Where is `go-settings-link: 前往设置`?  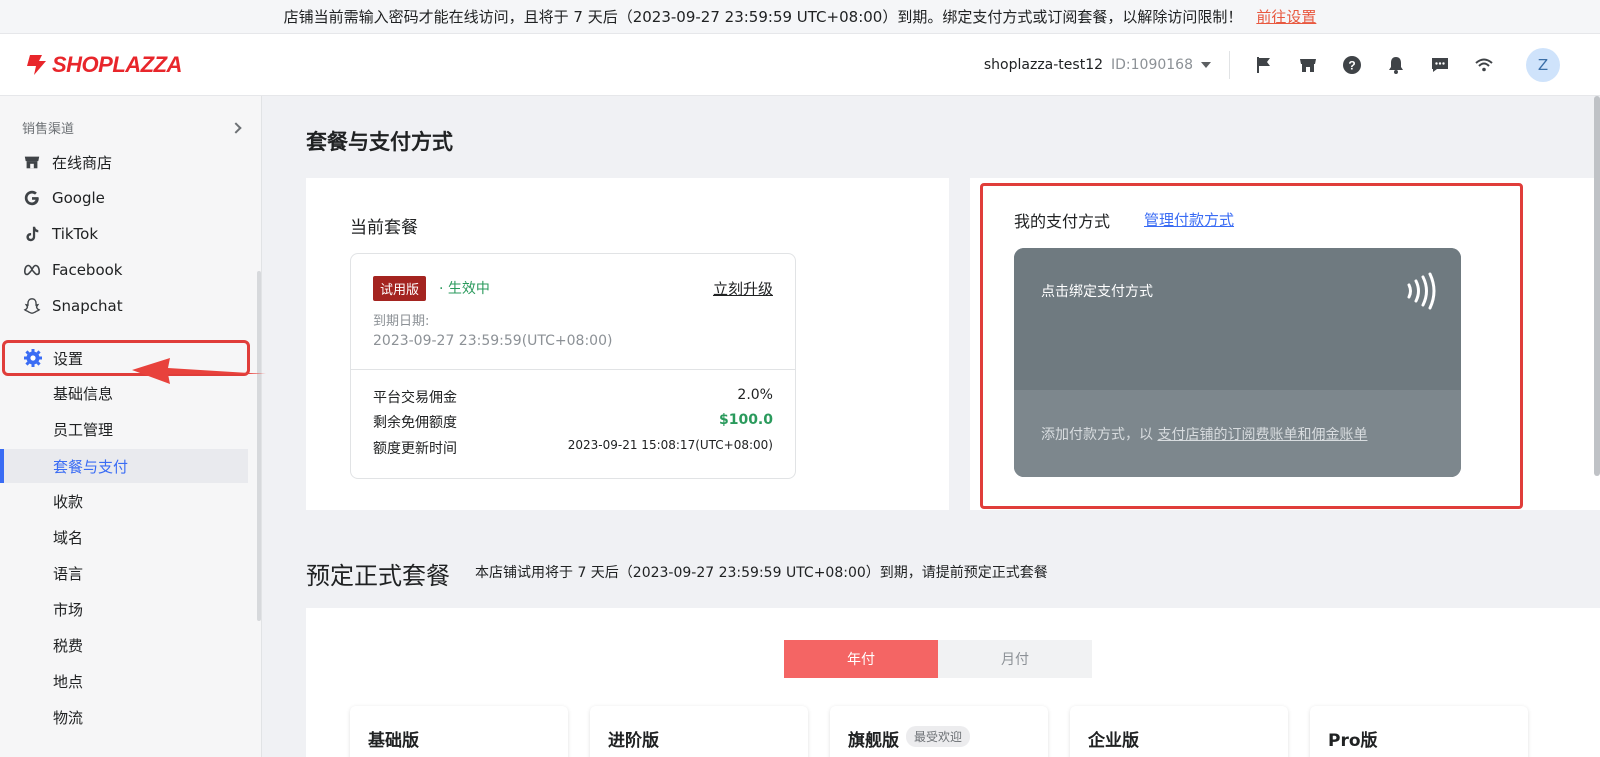 go-settings-link: 前往设置 is located at coordinates (1286, 16).